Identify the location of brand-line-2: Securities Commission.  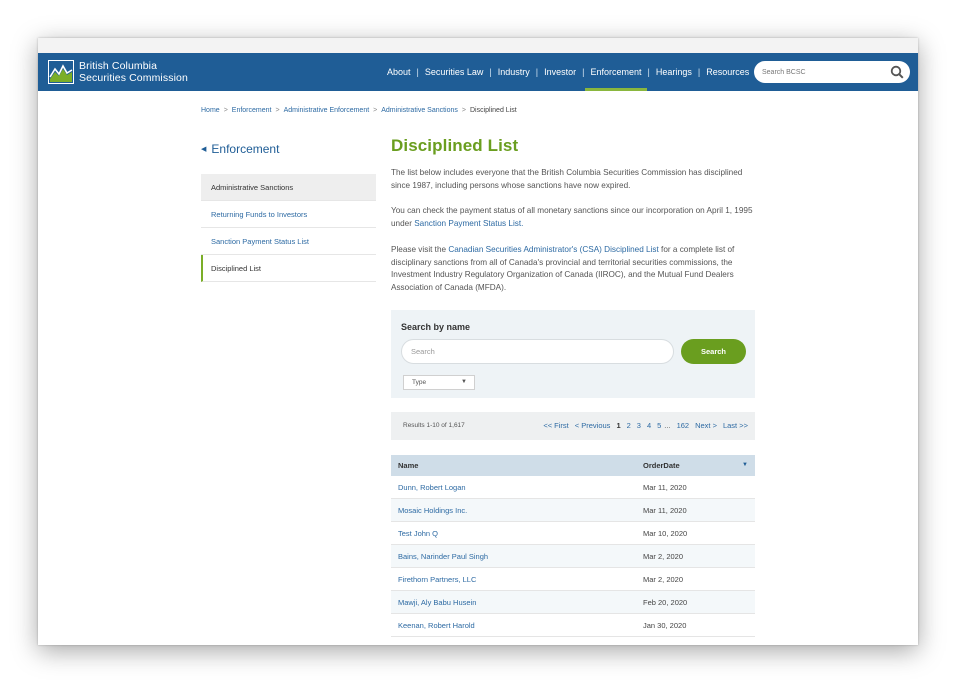
(133, 78).